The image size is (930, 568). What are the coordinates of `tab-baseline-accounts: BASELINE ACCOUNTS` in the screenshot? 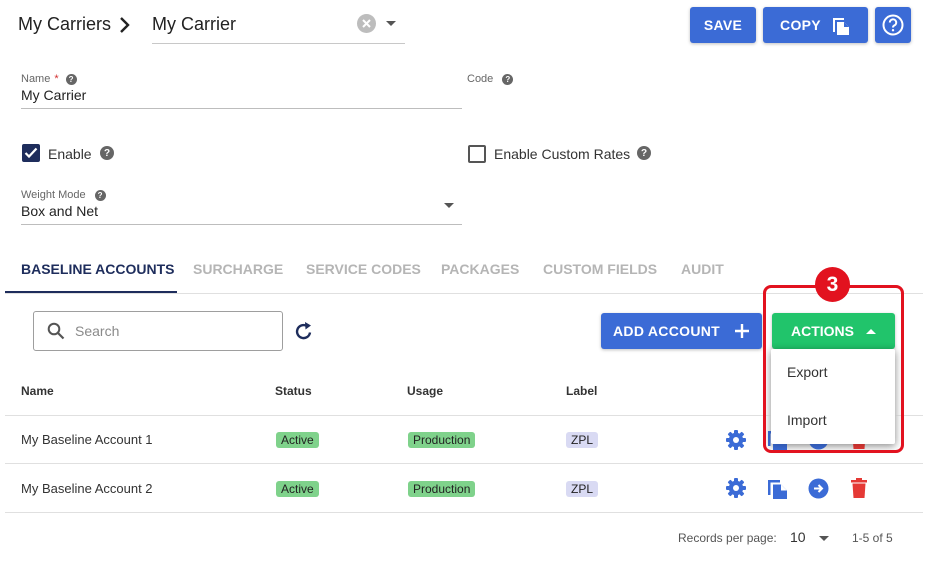 It's located at (98, 269).